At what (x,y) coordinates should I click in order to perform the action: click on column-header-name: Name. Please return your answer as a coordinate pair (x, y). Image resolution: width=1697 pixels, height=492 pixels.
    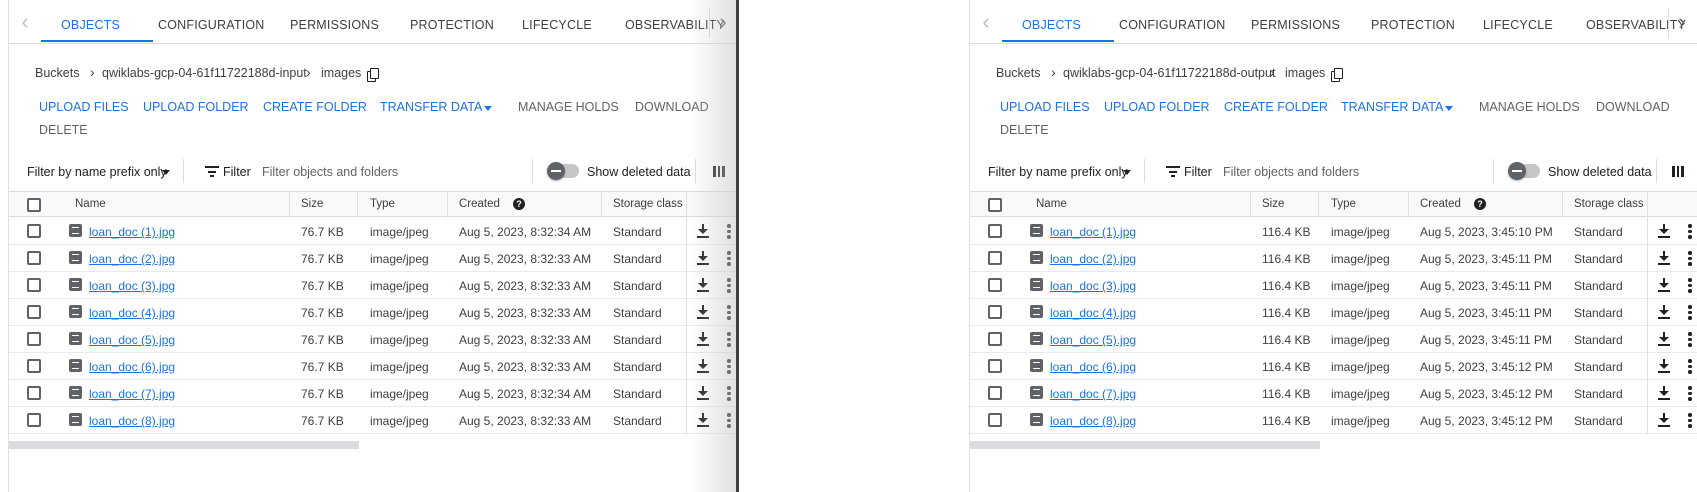
    Looking at the image, I should click on (90, 204).